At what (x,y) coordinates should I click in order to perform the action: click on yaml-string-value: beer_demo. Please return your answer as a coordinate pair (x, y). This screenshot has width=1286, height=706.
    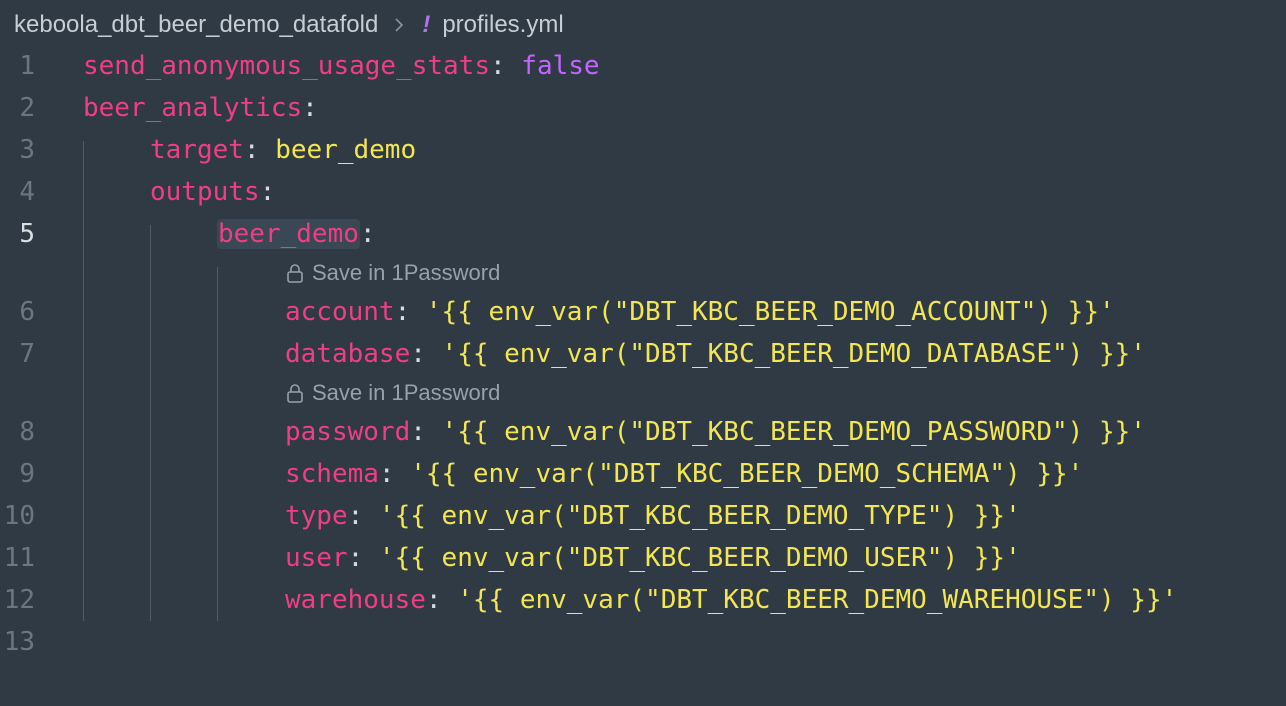
    Looking at the image, I should click on (338, 150).